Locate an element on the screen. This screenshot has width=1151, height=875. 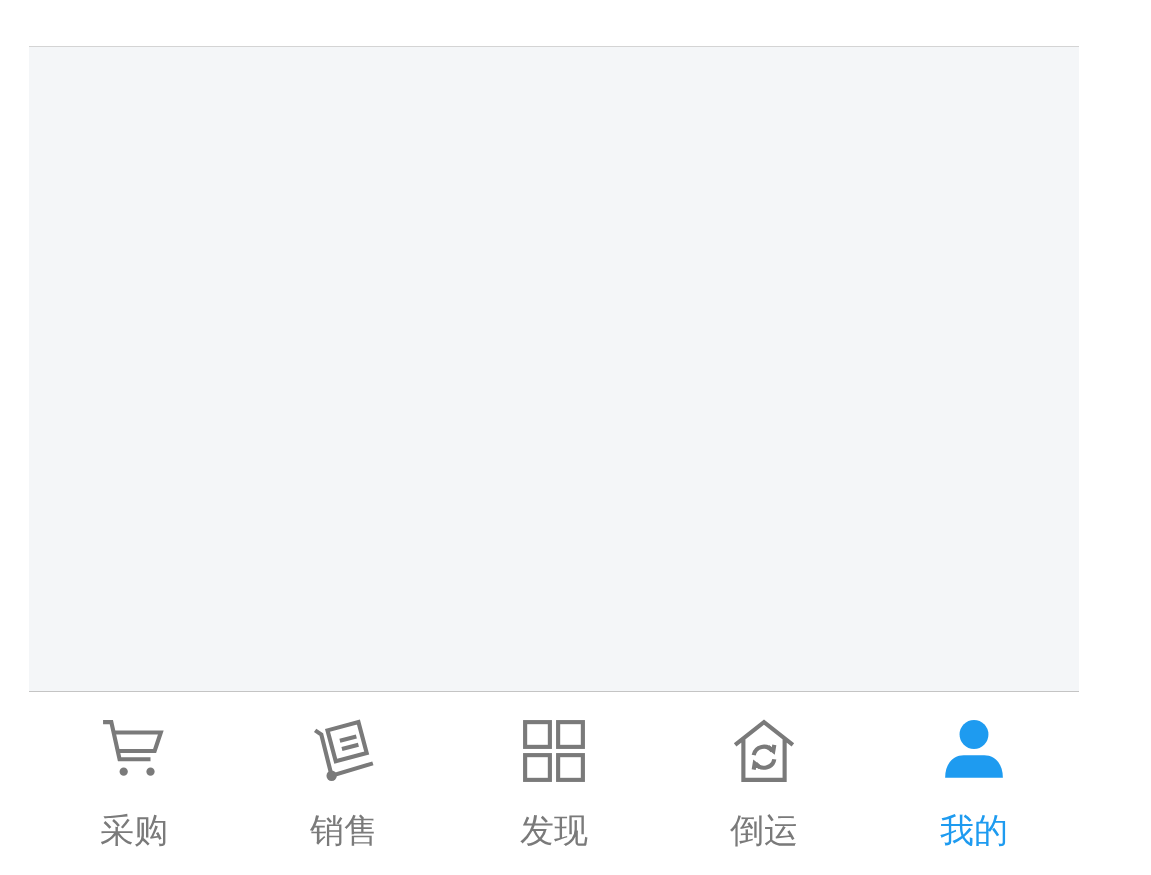
tab-bar-item: 销售 is located at coordinates (344, 784).